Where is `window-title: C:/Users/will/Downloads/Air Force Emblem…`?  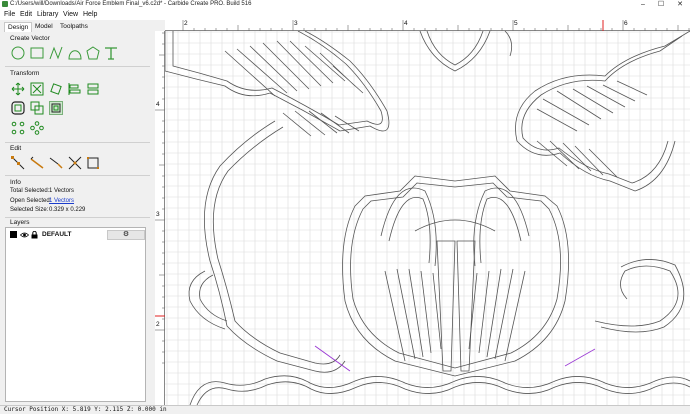 window-title: C:/Users/will/Downloads/Air Force Emblem… is located at coordinates (131, 4).